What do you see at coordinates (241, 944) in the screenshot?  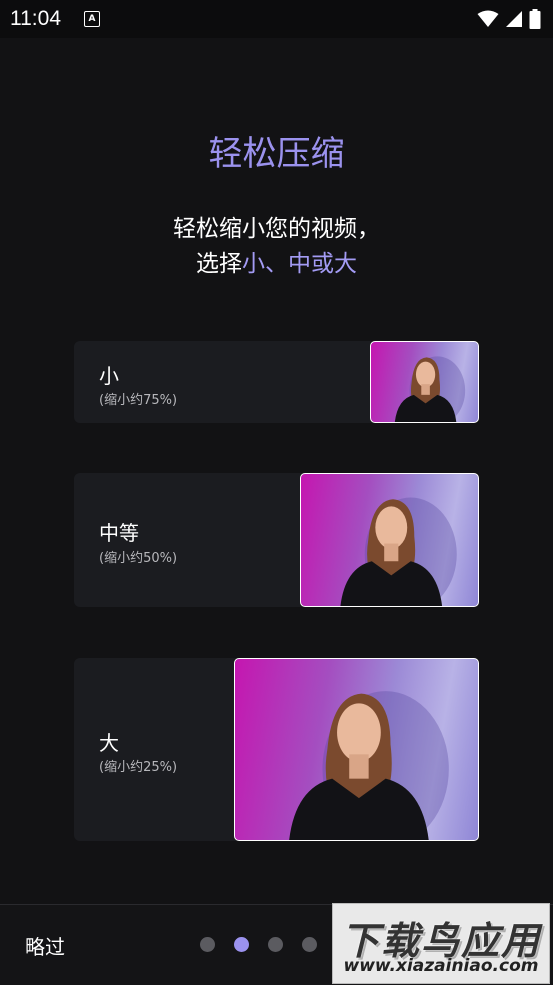 I see `page-dot-active` at bounding box center [241, 944].